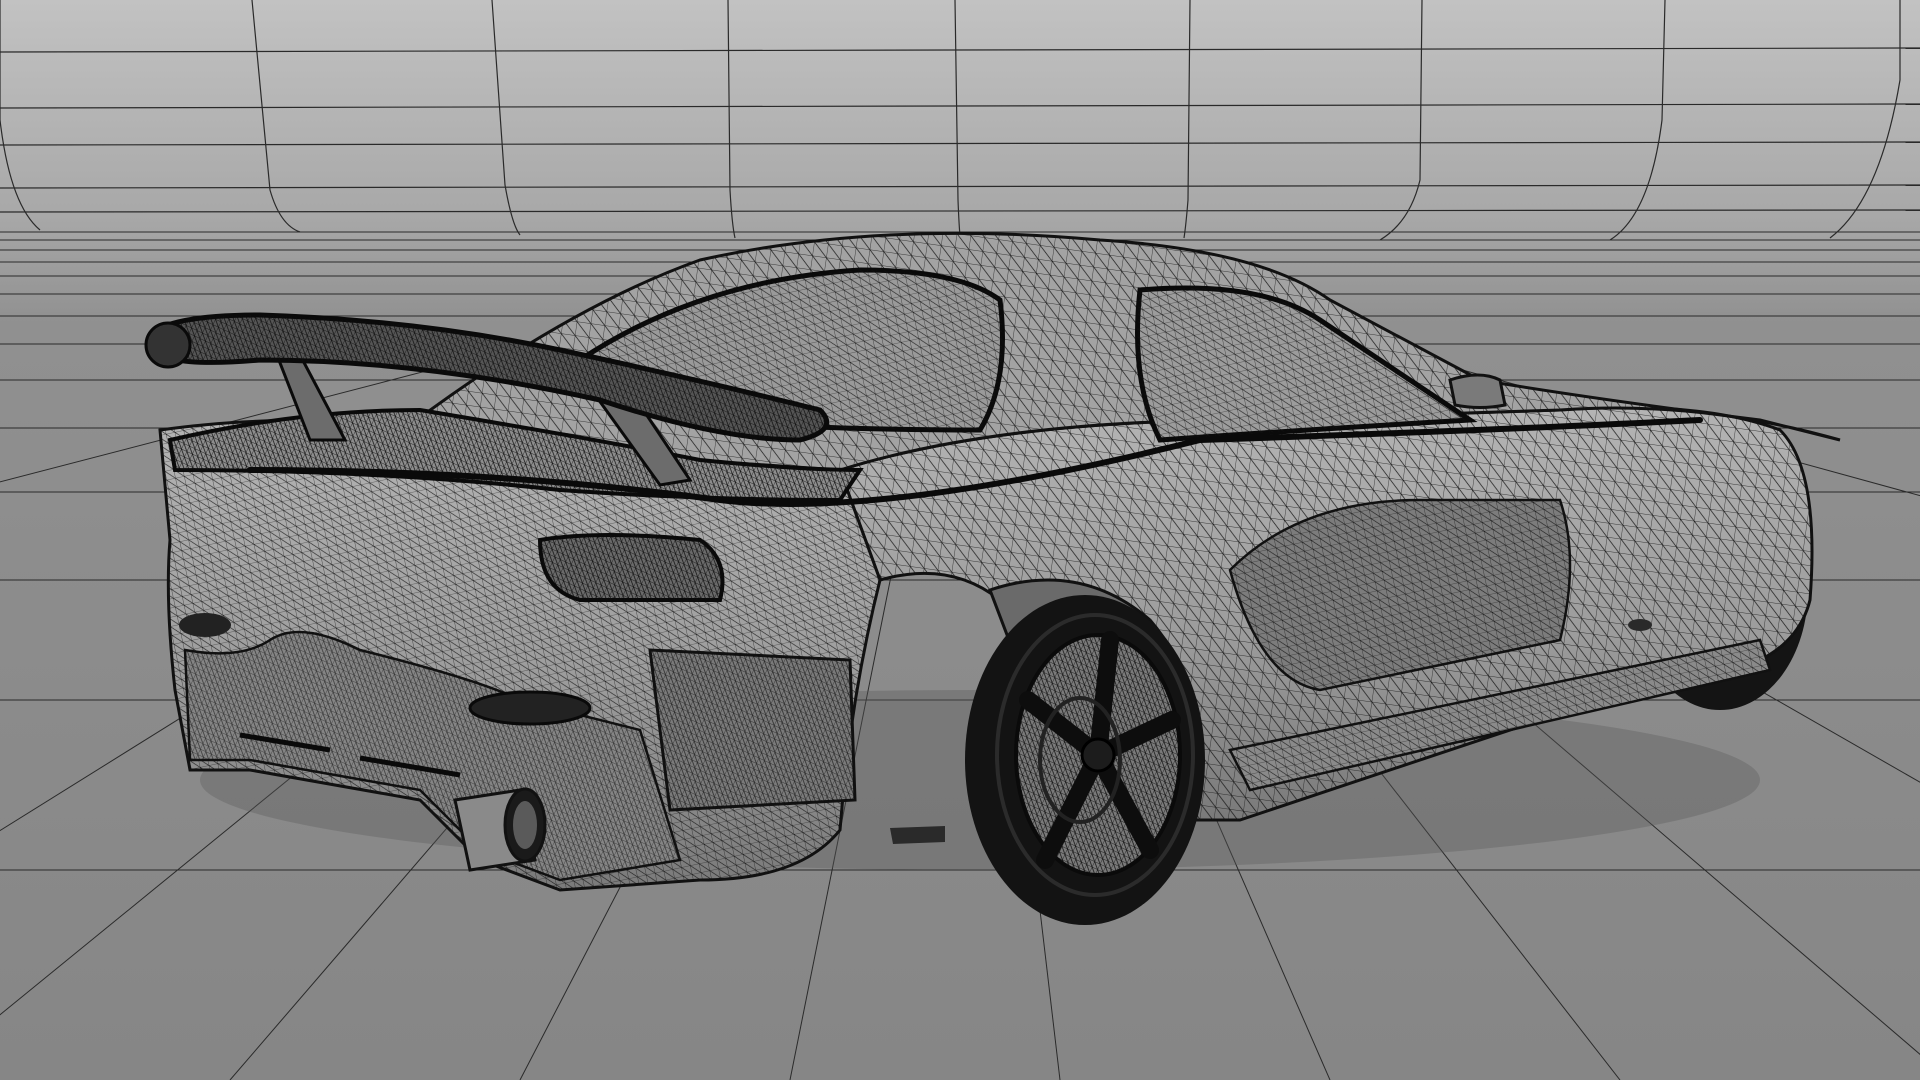 The width and height of the screenshot is (1920, 1080). What do you see at coordinates (205, 625) in the screenshot?
I see `rear-fog-lamp-left` at bounding box center [205, 625].